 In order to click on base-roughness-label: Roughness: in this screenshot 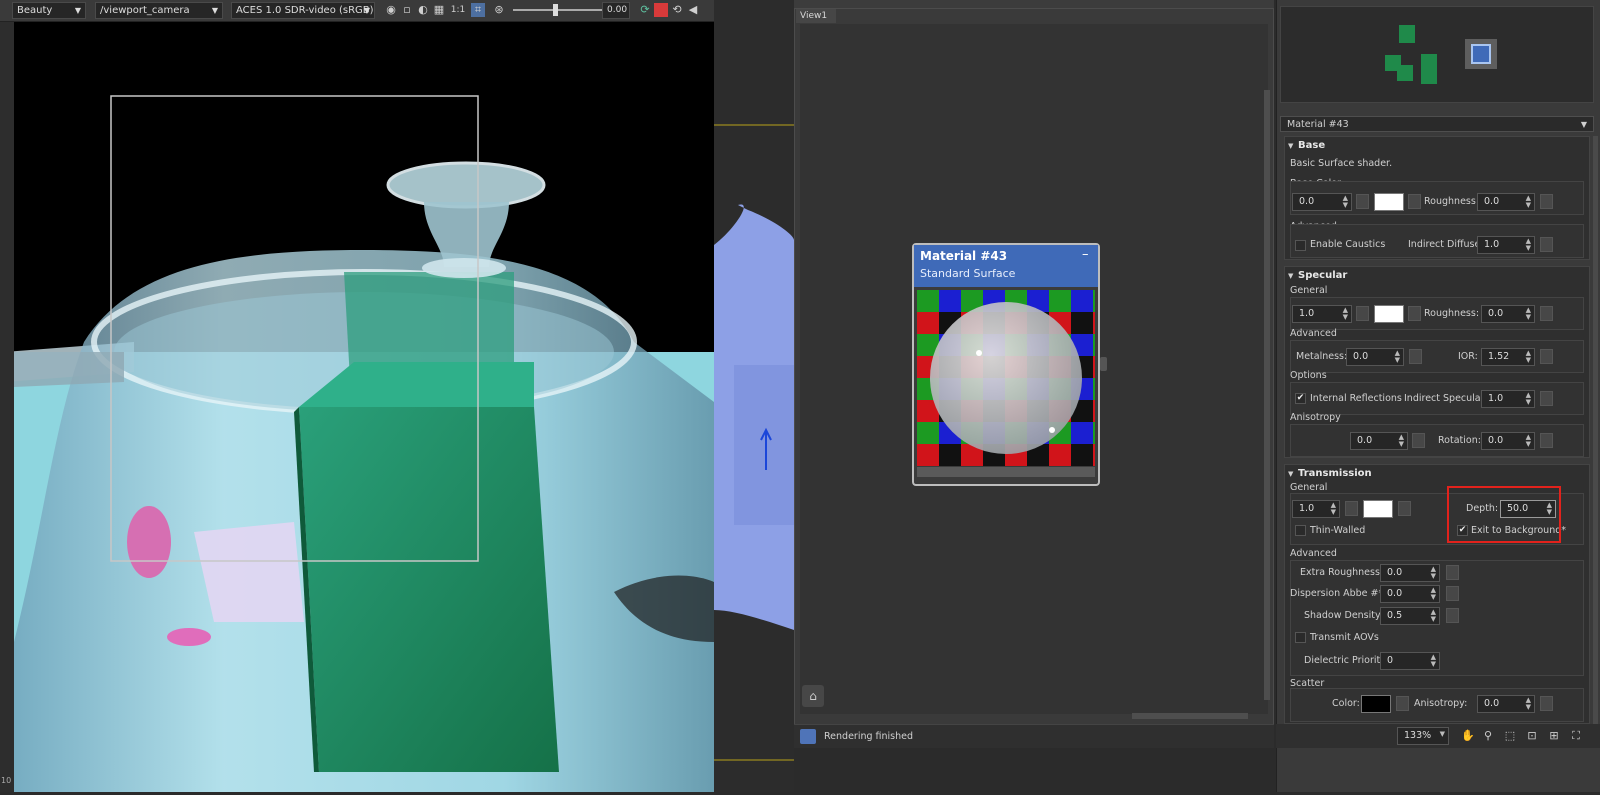, I will do `click(1452, 201)`.